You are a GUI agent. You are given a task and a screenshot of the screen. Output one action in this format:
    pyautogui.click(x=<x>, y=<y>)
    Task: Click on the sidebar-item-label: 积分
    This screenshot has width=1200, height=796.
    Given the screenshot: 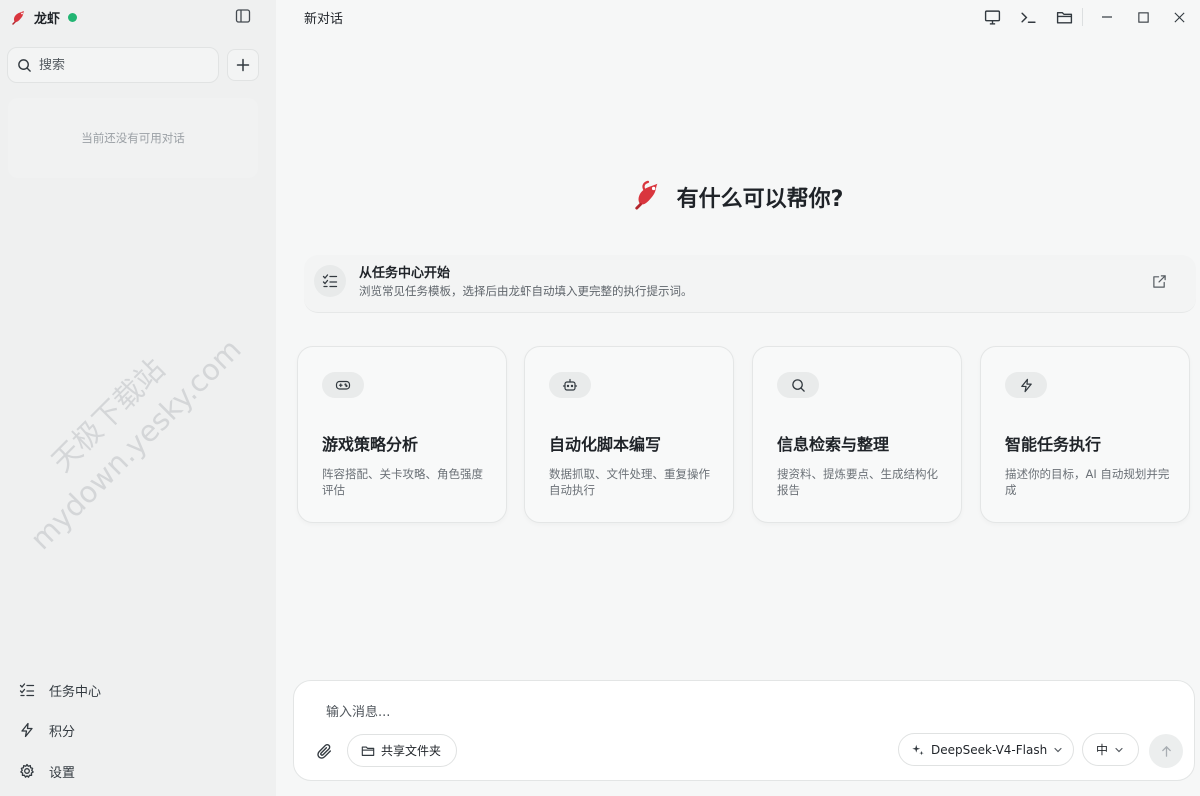 What is the action you would take?
    pyautogui.click(x=62, y=732)
    